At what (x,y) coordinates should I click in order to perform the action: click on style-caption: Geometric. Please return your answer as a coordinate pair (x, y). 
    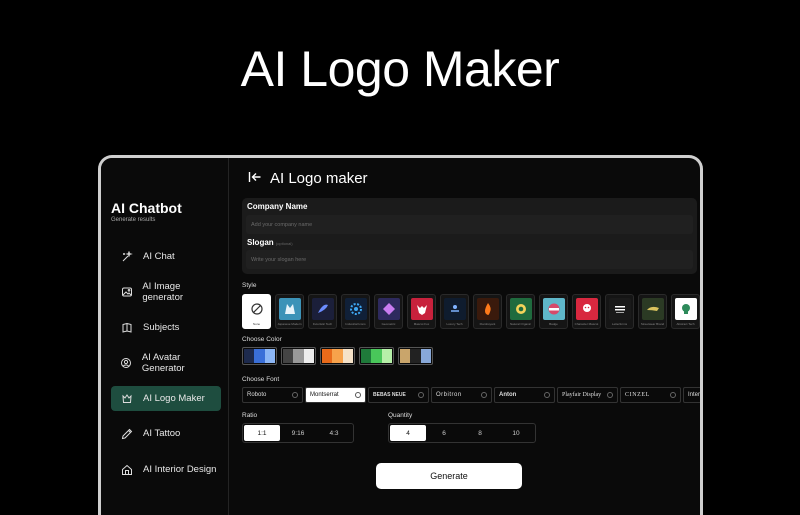
    Looking at the image, I should click on (388, 324).